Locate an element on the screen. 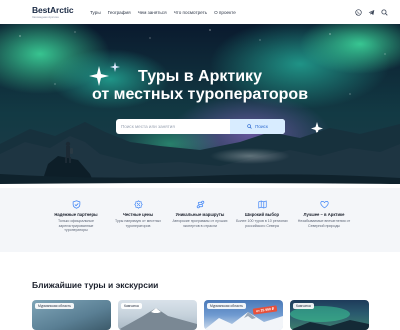 The height and width of the screenshot is (330, 400). logo-subtitle: Заповедная Арктика is located at coordinates (45, 16).